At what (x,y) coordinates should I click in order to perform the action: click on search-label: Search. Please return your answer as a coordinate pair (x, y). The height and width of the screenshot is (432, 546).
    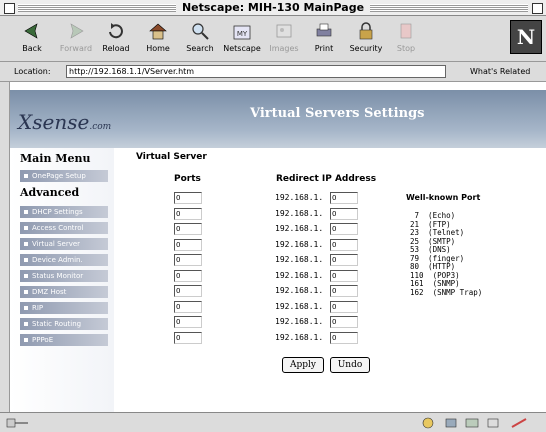
    Looking at the image, I should click on (200, 48).